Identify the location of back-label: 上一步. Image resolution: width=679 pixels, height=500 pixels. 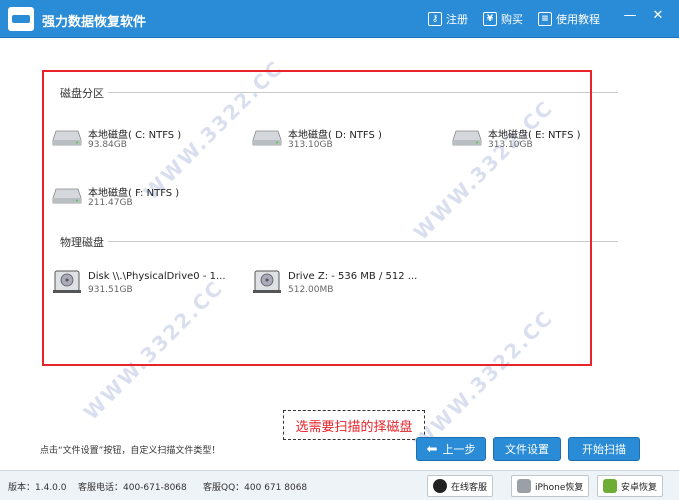
(459, 449).